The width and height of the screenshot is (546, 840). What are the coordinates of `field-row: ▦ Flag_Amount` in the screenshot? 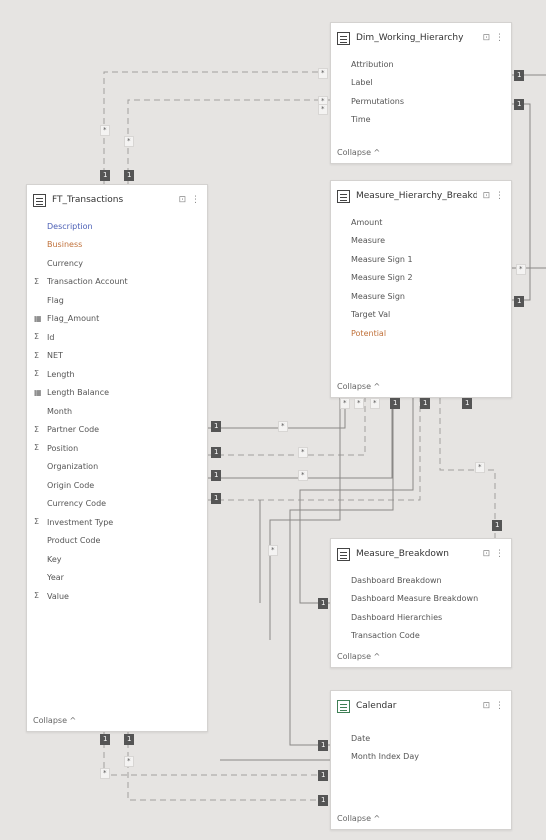 It's located at (117, 319).